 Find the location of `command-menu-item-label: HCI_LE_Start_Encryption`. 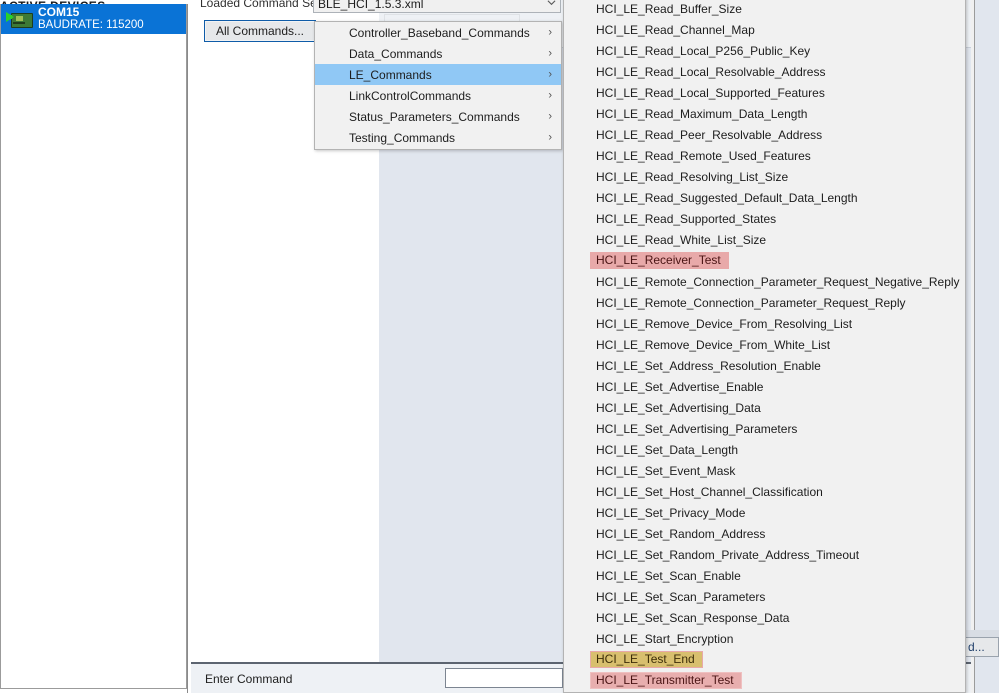

command-menu-item-label: HCI_LE_Start_Encryption is located at coordinates (665, 638).